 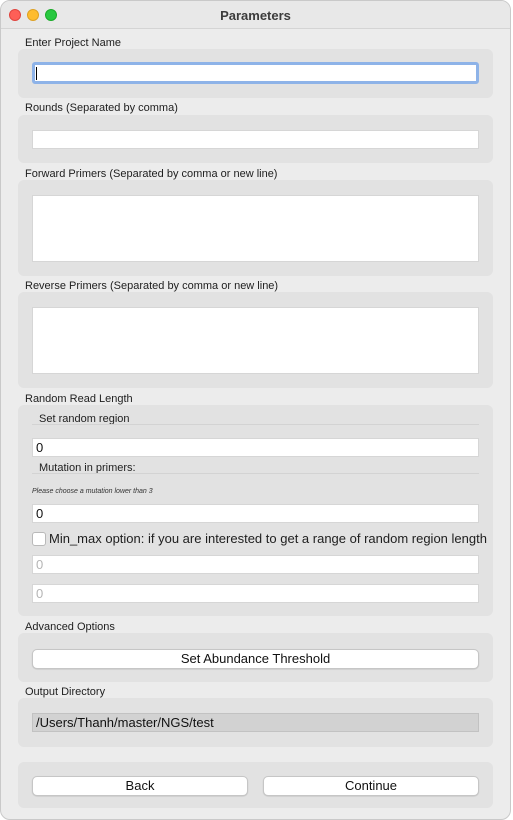 I want to click on window-title: Parameters, so click(x=255, y=15).